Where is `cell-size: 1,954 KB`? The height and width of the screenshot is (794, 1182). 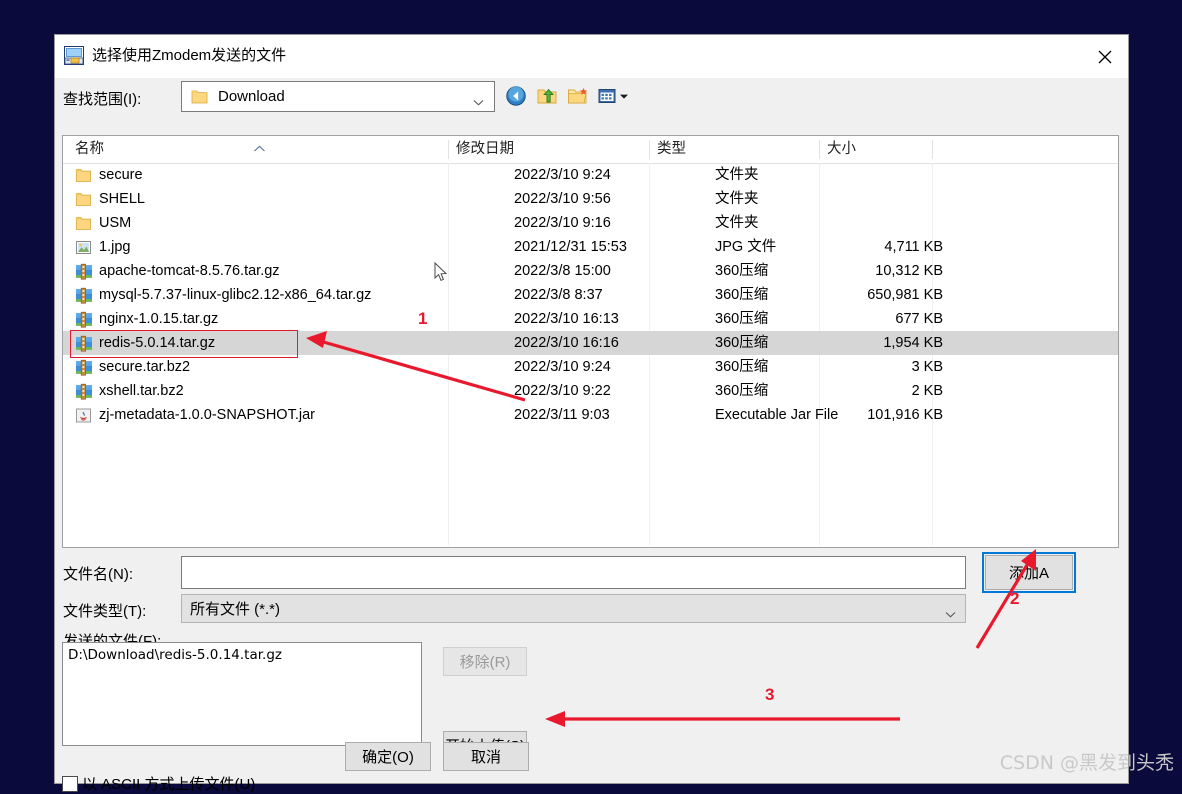 cell-size: 1,954 KB is located at coordinates (913, 343).